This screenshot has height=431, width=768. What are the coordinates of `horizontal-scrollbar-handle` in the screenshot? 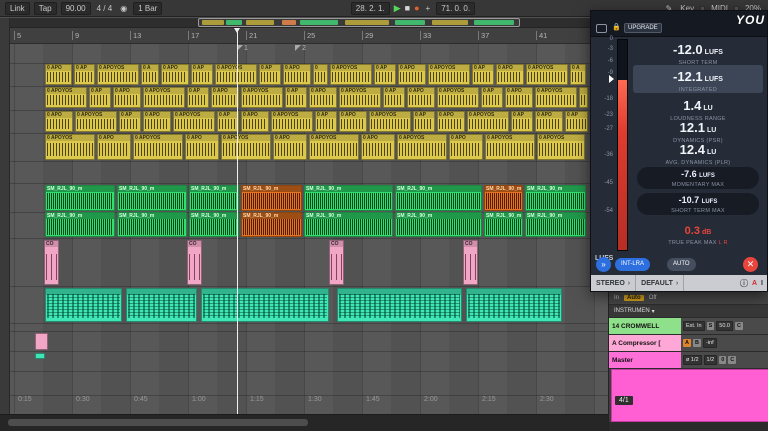 It's located at (158, 422).